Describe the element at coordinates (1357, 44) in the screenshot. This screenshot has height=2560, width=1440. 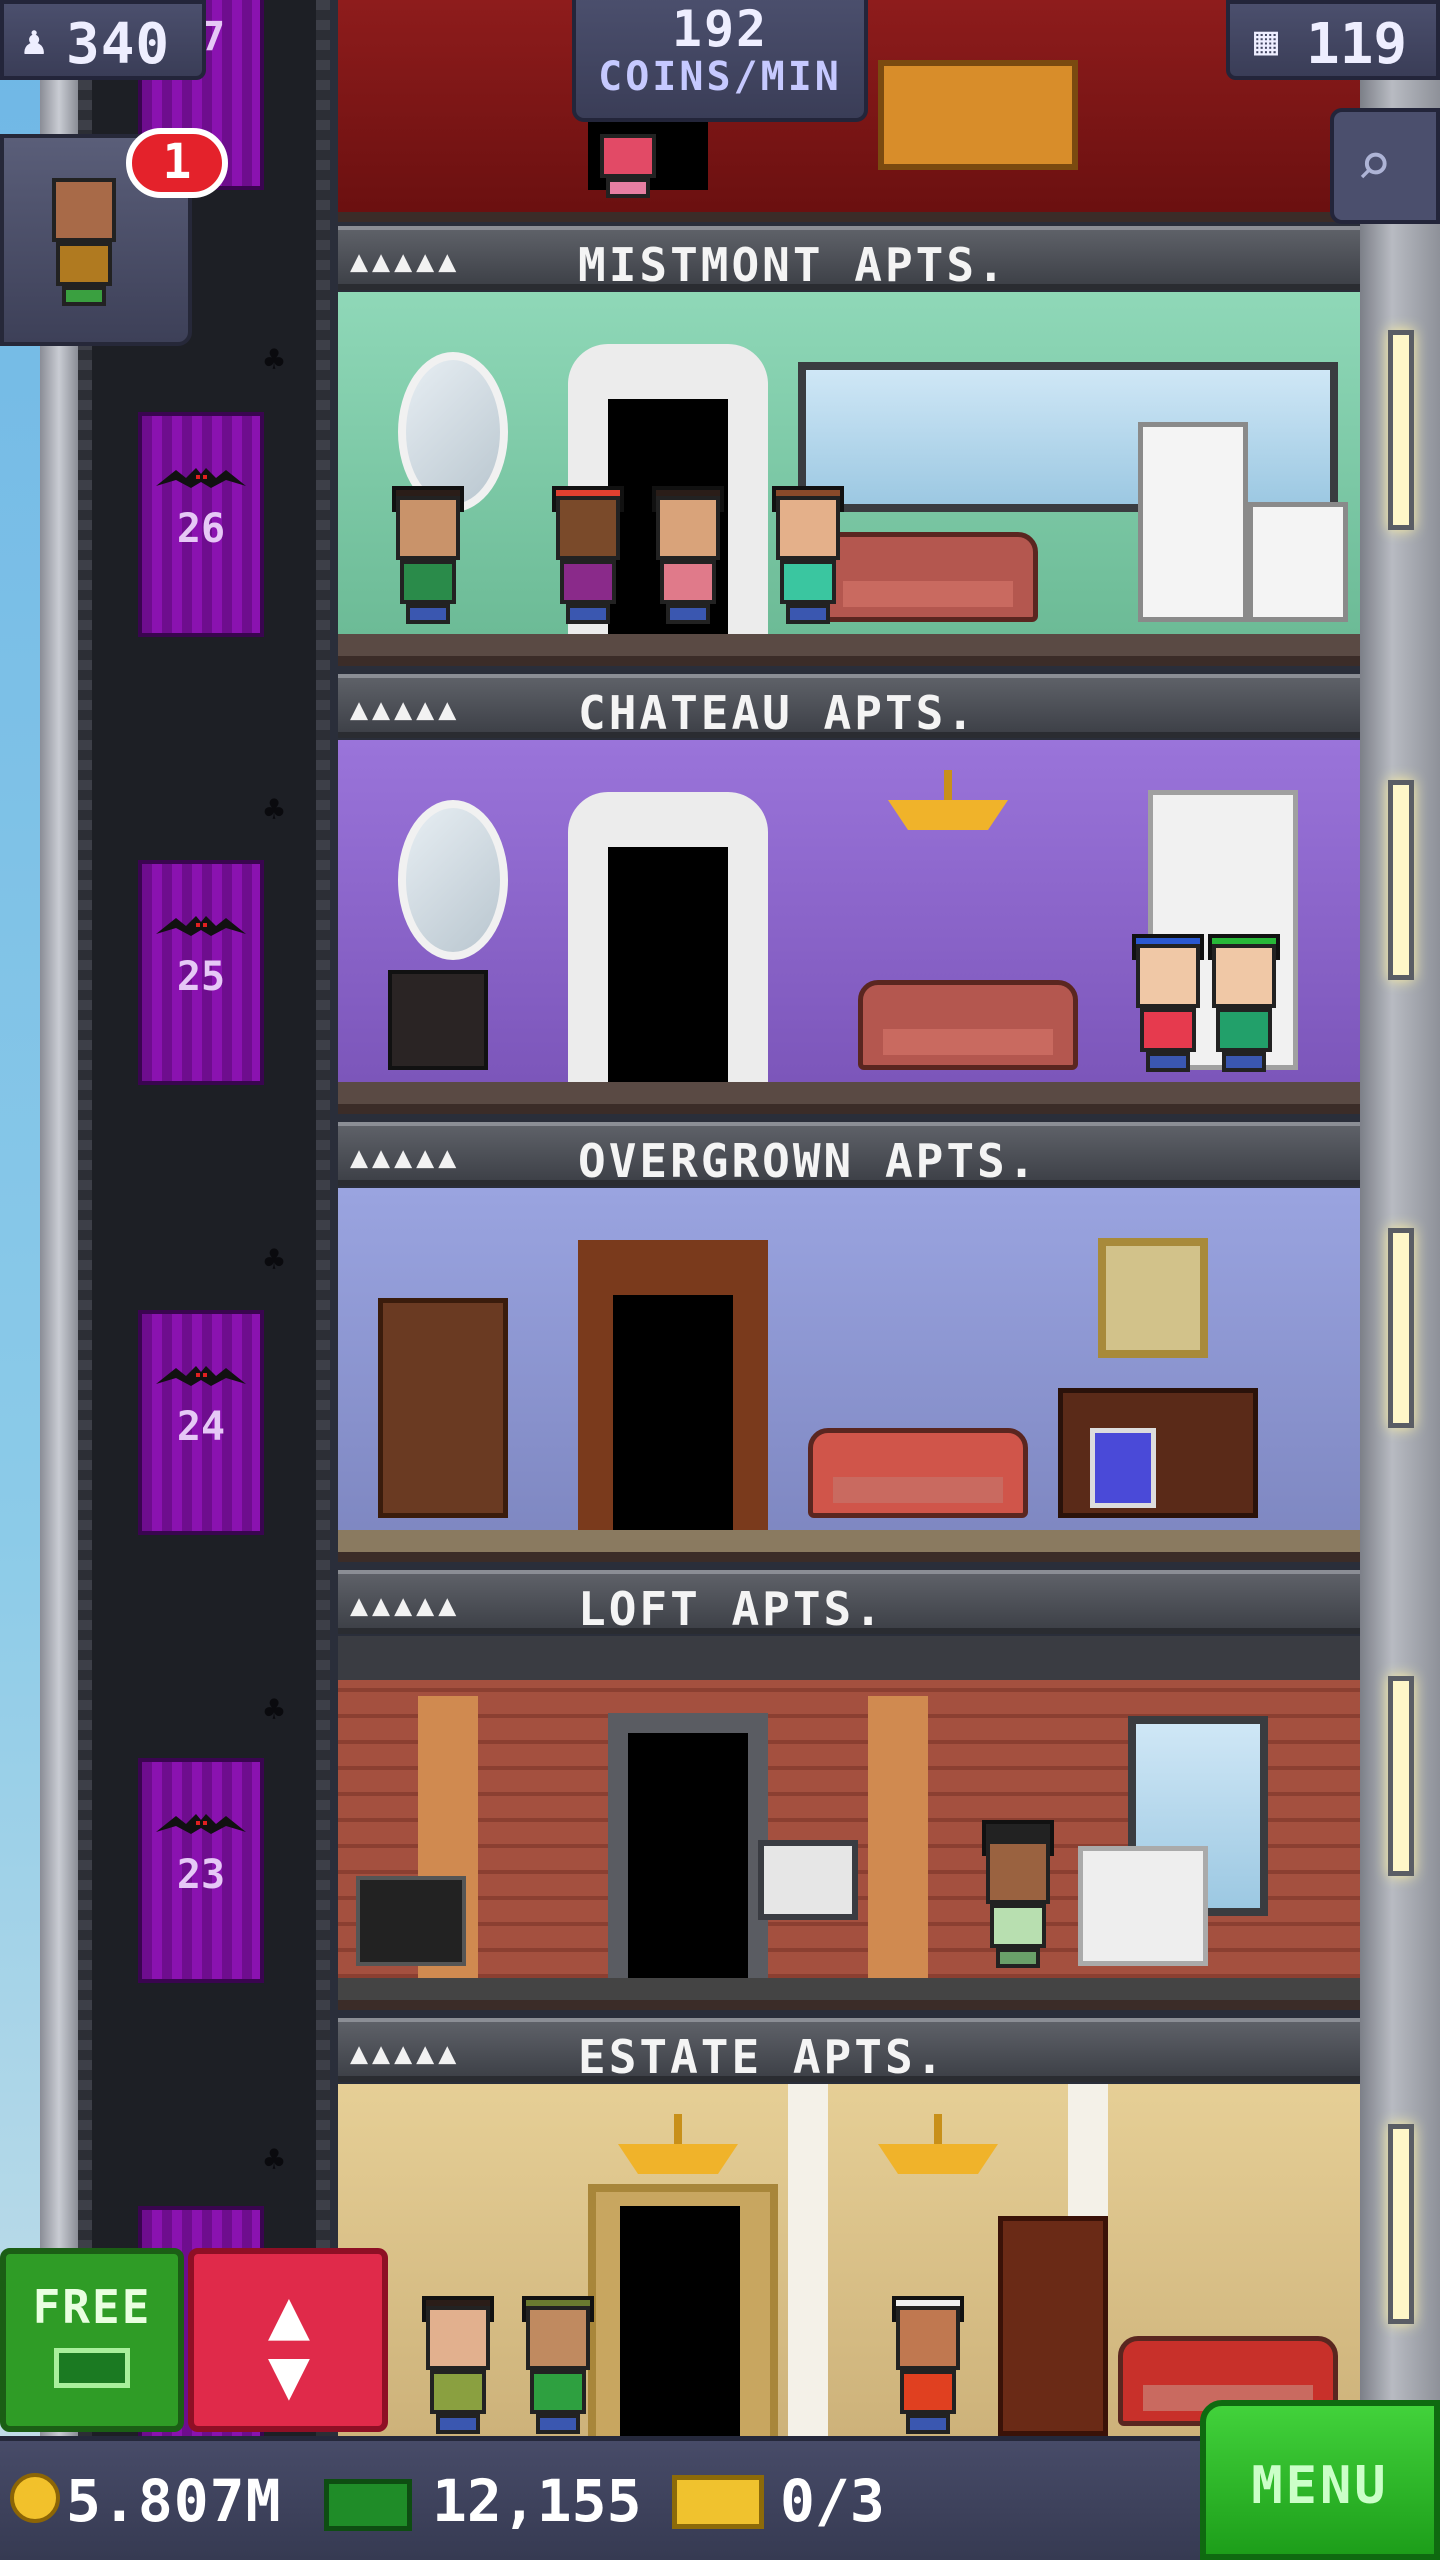
I see `floor-count-value: 119` at that location.